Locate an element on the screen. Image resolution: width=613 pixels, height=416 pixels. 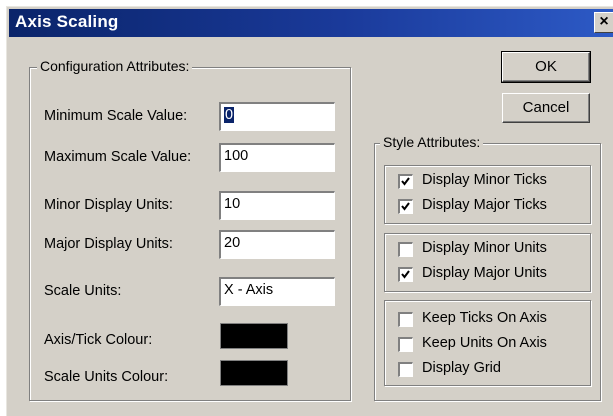
minimum-scale-input: 0 is located at coordinates (277, 116).